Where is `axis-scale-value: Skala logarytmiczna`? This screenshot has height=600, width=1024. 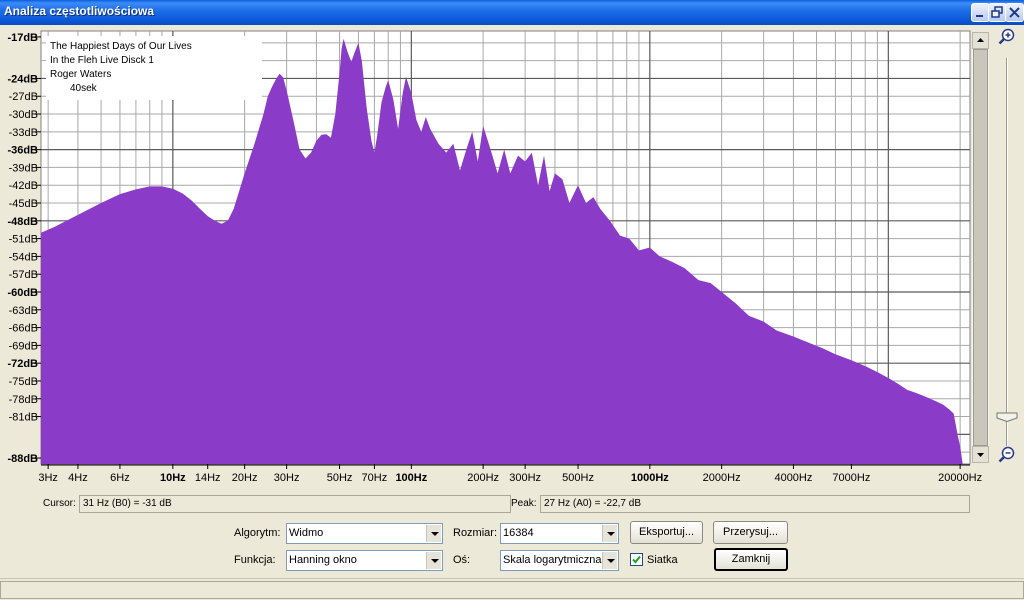 axis-scale-value: Skala logarytmiczna is located at coordinates (552, 560).